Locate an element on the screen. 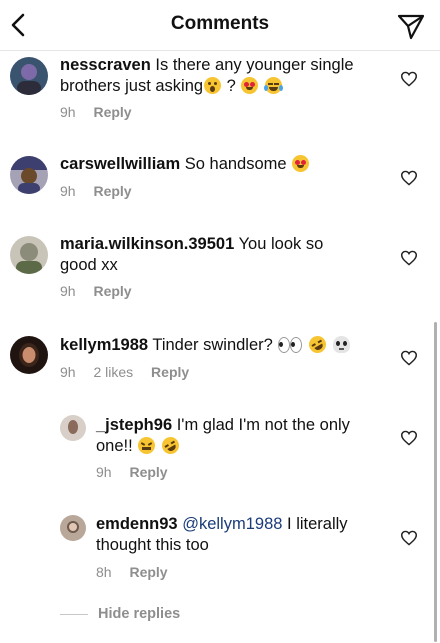  comment-username: carswellwilliam is located at coordinates (120, 164).